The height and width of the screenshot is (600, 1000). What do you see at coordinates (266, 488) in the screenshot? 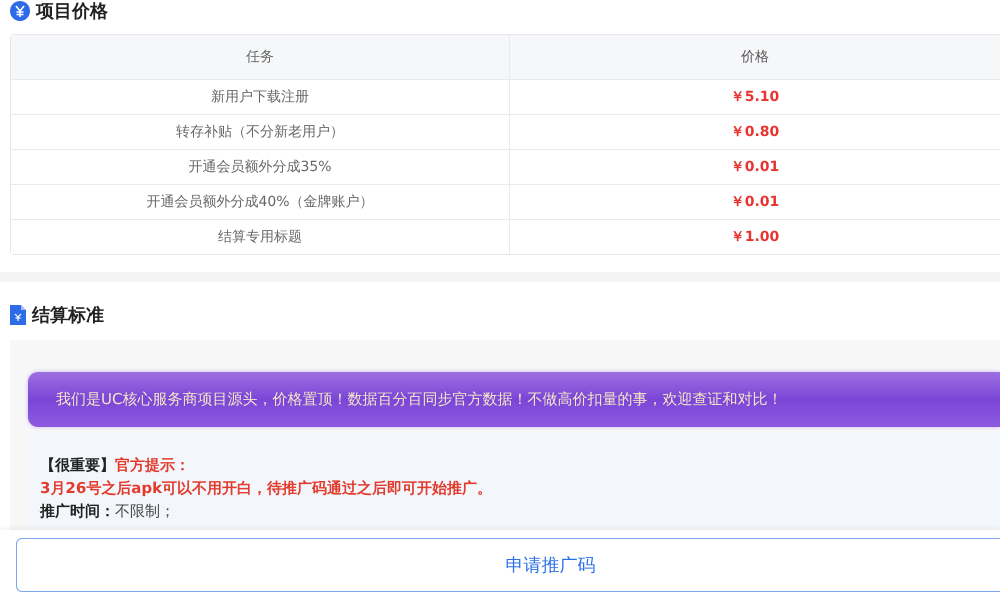
I see `alert-text: 3月26号之后apk可以不用开白，待推广码通过之后即可开始推广。` at bounding box center [266, 488].